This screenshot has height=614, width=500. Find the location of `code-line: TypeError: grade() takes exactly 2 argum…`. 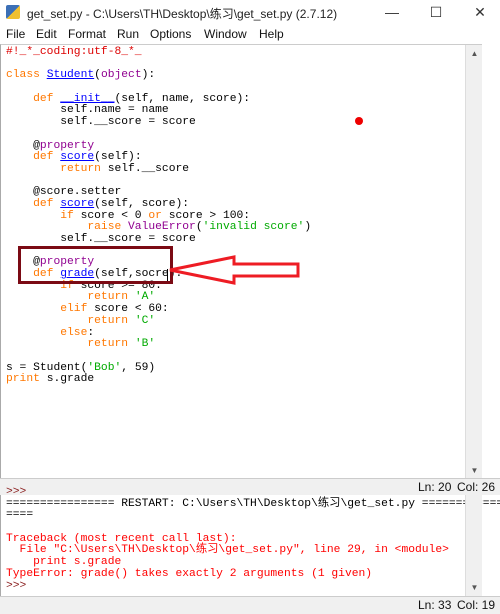

code-line: TypeError: grade() takes exactly 2 argum… is located at coordinates (253, 574).